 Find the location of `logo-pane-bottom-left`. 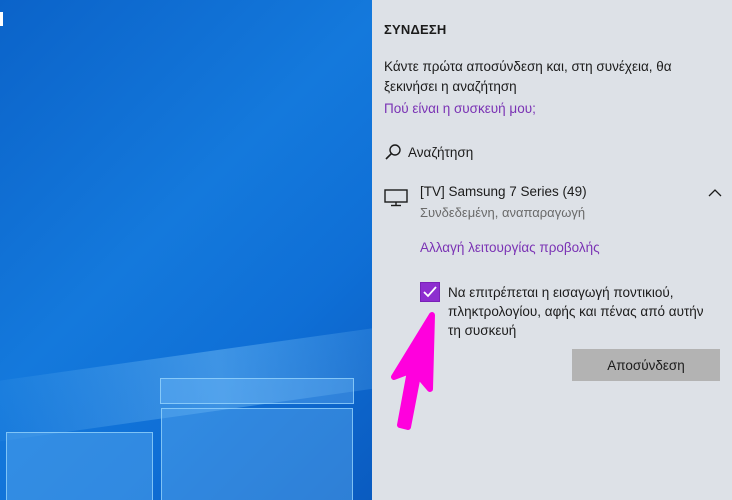

logo-pane-bottom-left is located at coordinates (79, 466).